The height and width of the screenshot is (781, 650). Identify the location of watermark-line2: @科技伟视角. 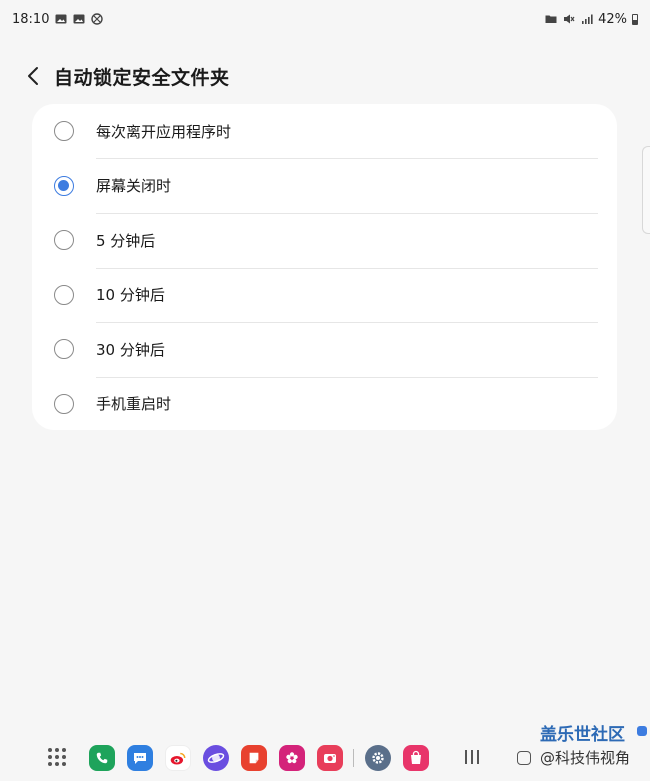
(585, 758).